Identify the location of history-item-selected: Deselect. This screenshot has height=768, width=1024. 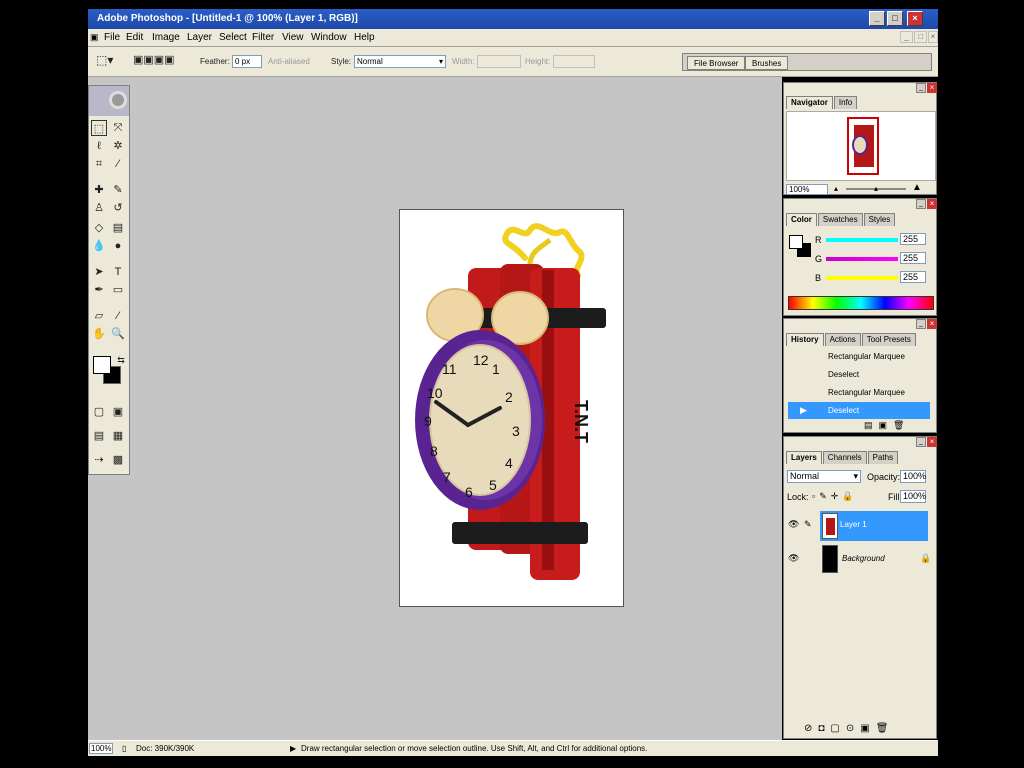
(859, 410).